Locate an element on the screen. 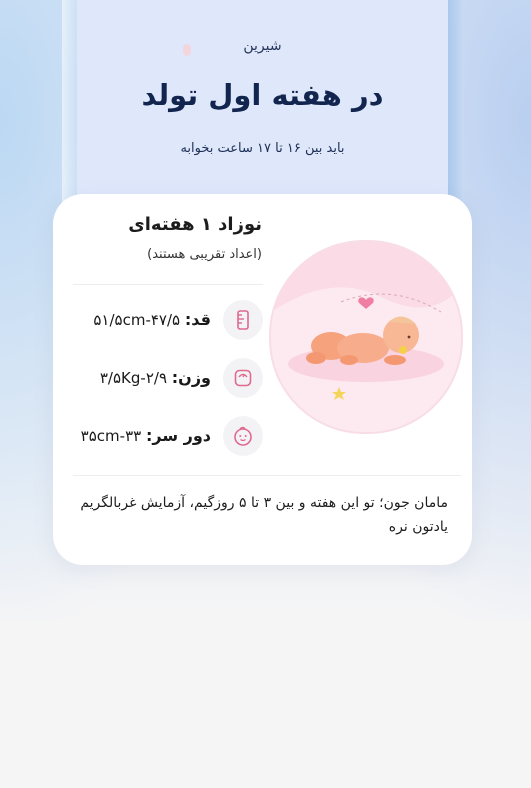 The image size is (531, 788). scale-icon is located at coordinates (243, 378).